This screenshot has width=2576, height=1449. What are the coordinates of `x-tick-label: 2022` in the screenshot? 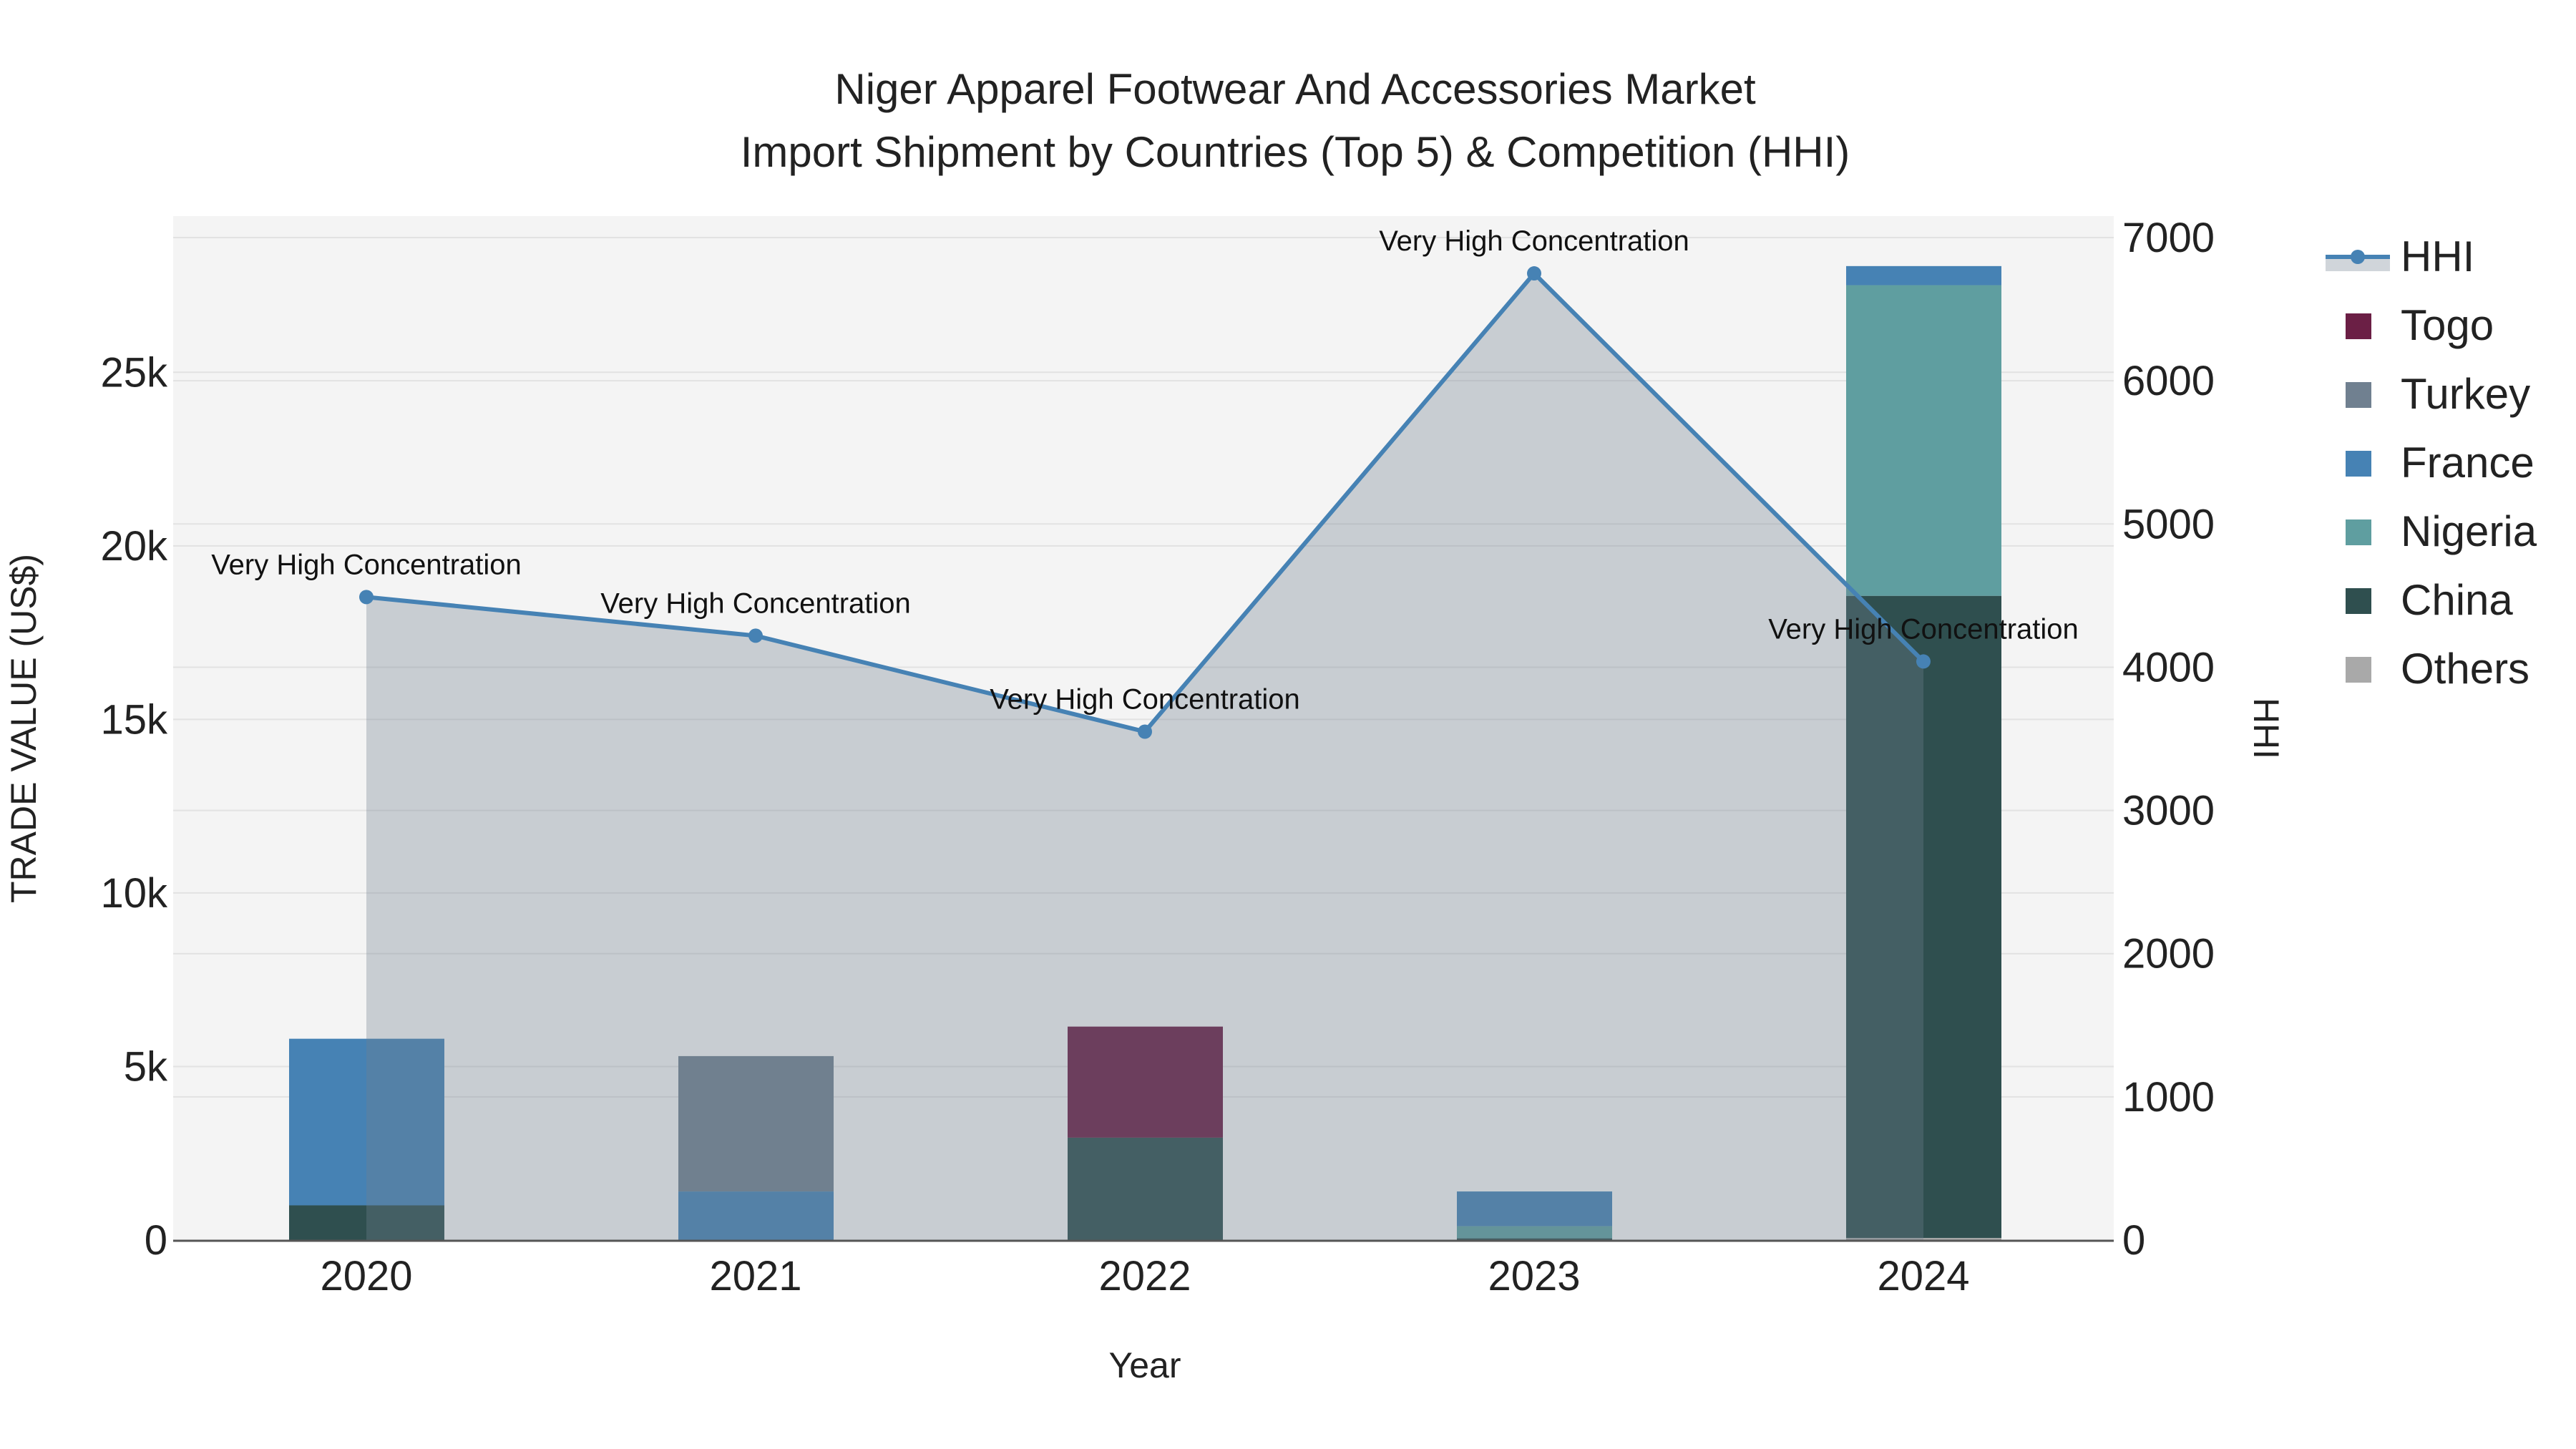 It's located at (1144, 1276).